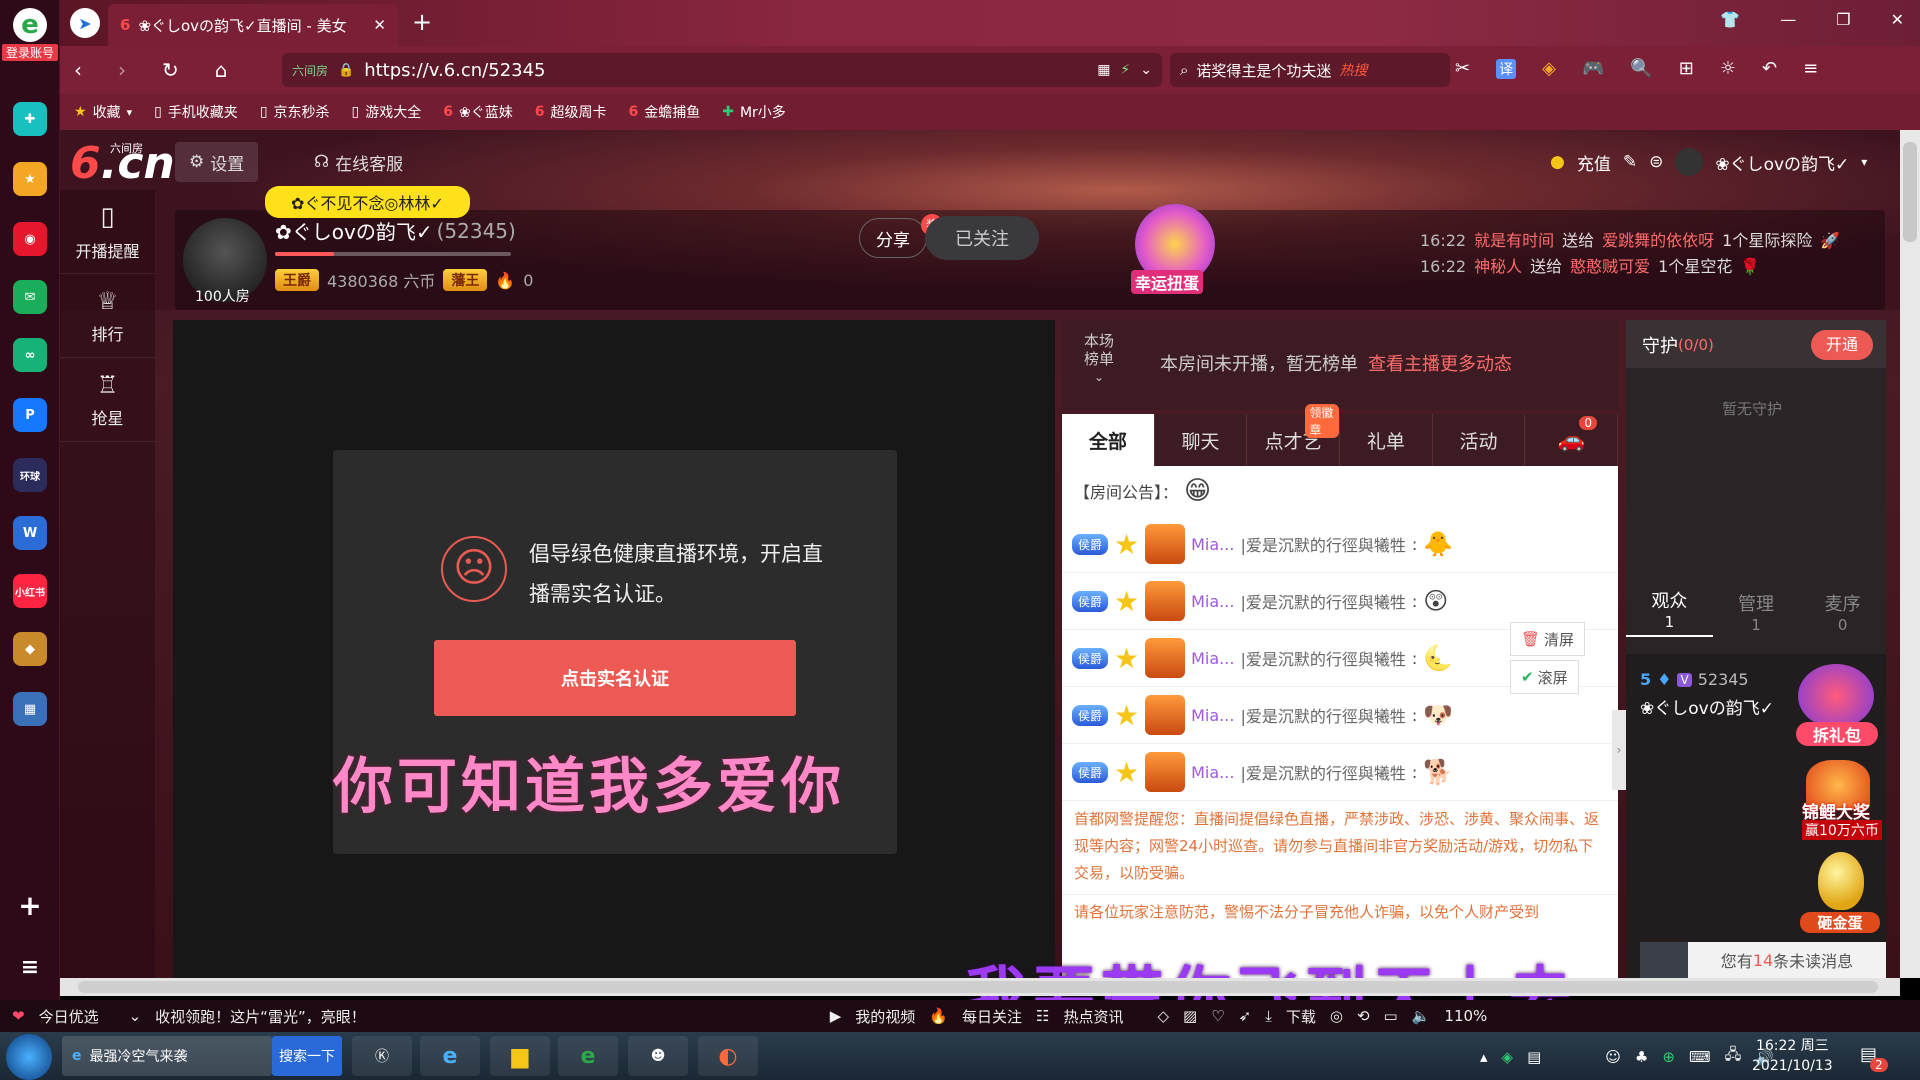 The image size is (1920, 1080). Describe the element at coordinates (1842, 830) in the screenshot. I see `koi-sub: 赢10万六币` at that location.